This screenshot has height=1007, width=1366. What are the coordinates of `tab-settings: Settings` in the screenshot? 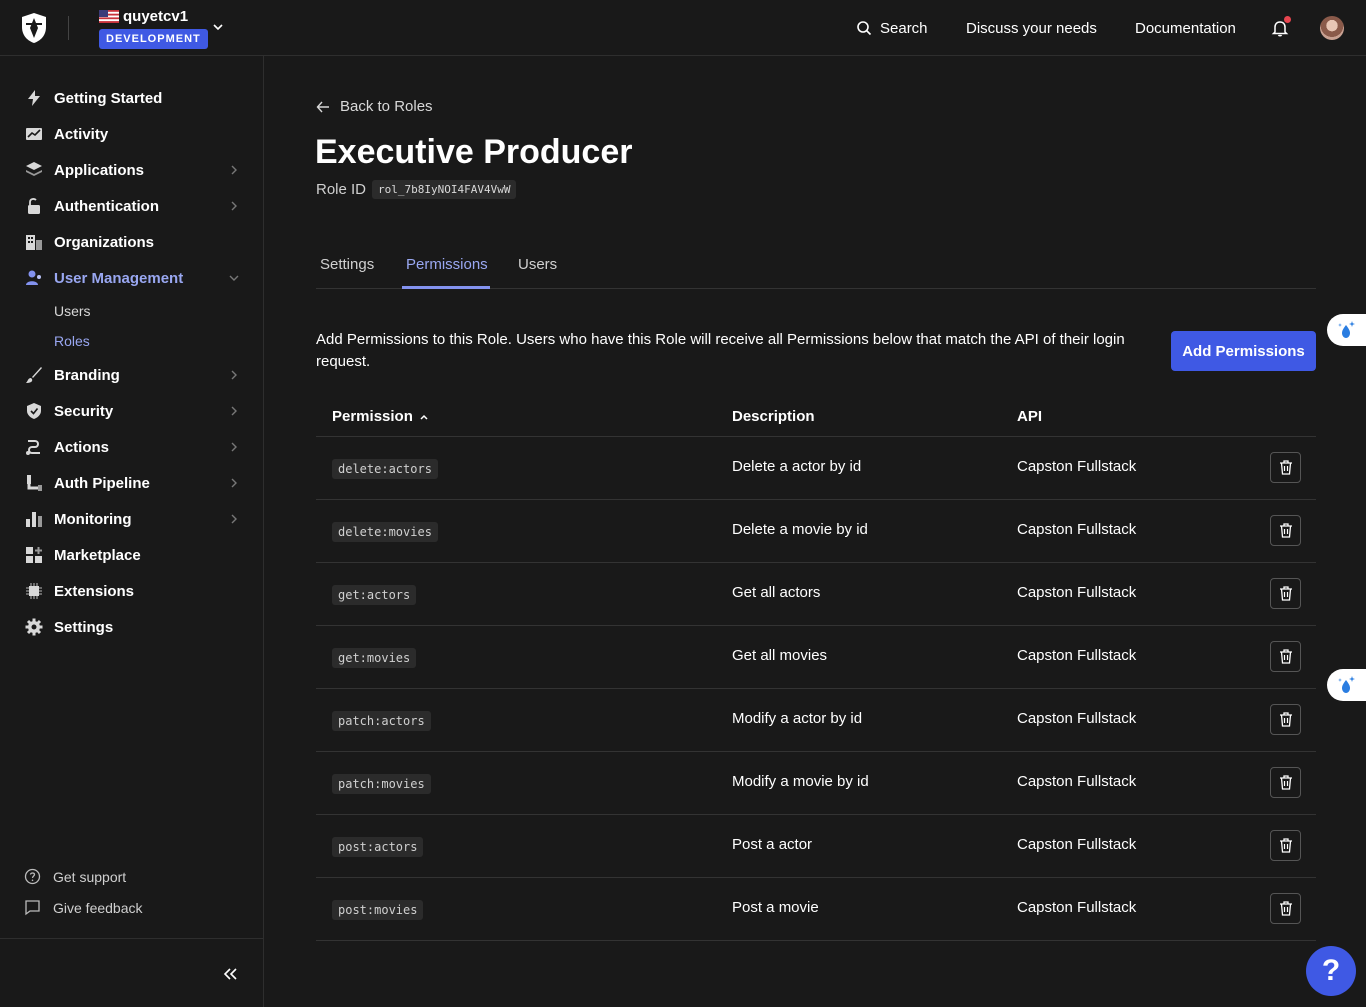 It's located at (347, 264).